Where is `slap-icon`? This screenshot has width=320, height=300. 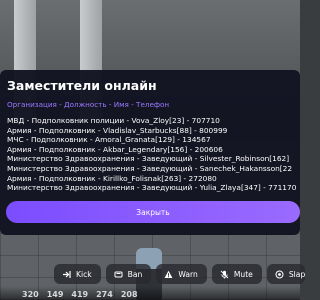
slap-icon is located at coordinates (279, 274).